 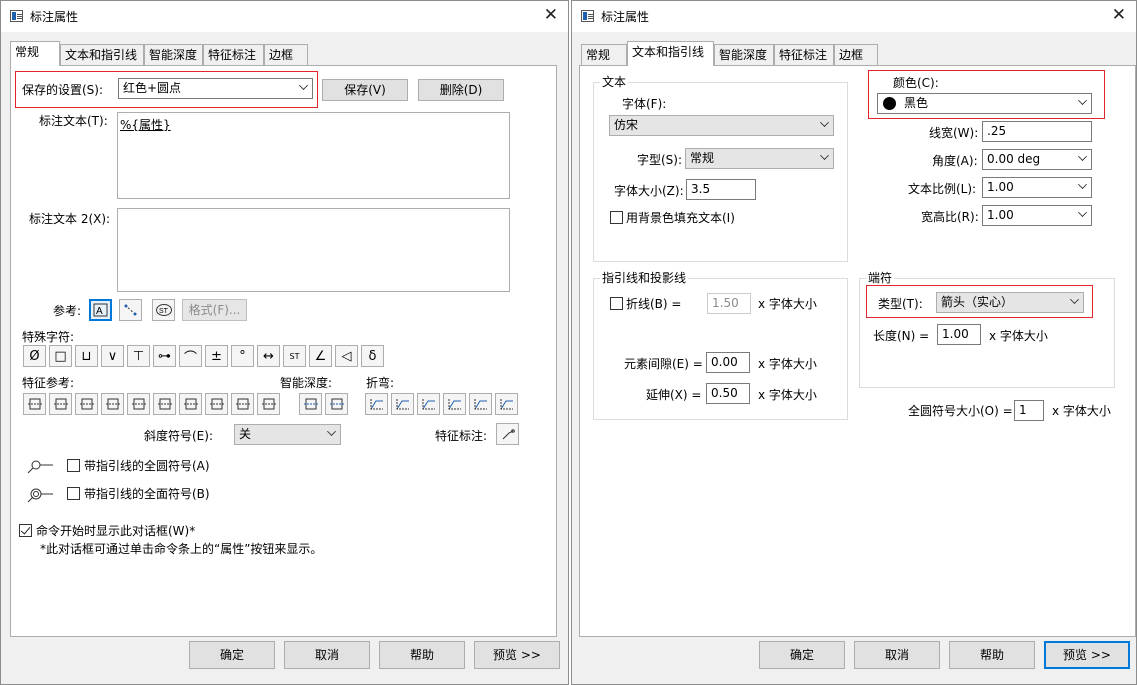 What do you see at coordinates (1037, 187) in the screenshot?
I see `text-scale-select: 1.00` at bounding box center [1037, 187].